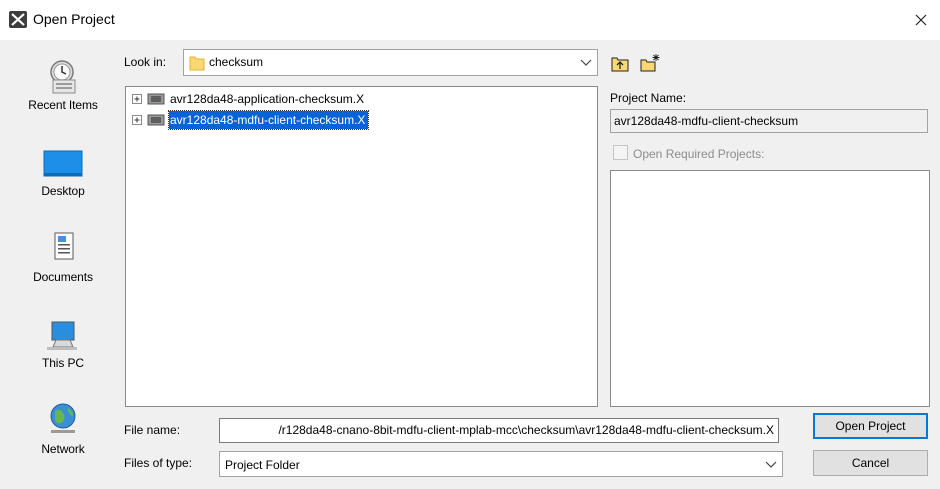 This screenshot has width=940, height=489. Describe the element at coordinates (921, 20) in the screenshot. I see `close-icon` at that location.